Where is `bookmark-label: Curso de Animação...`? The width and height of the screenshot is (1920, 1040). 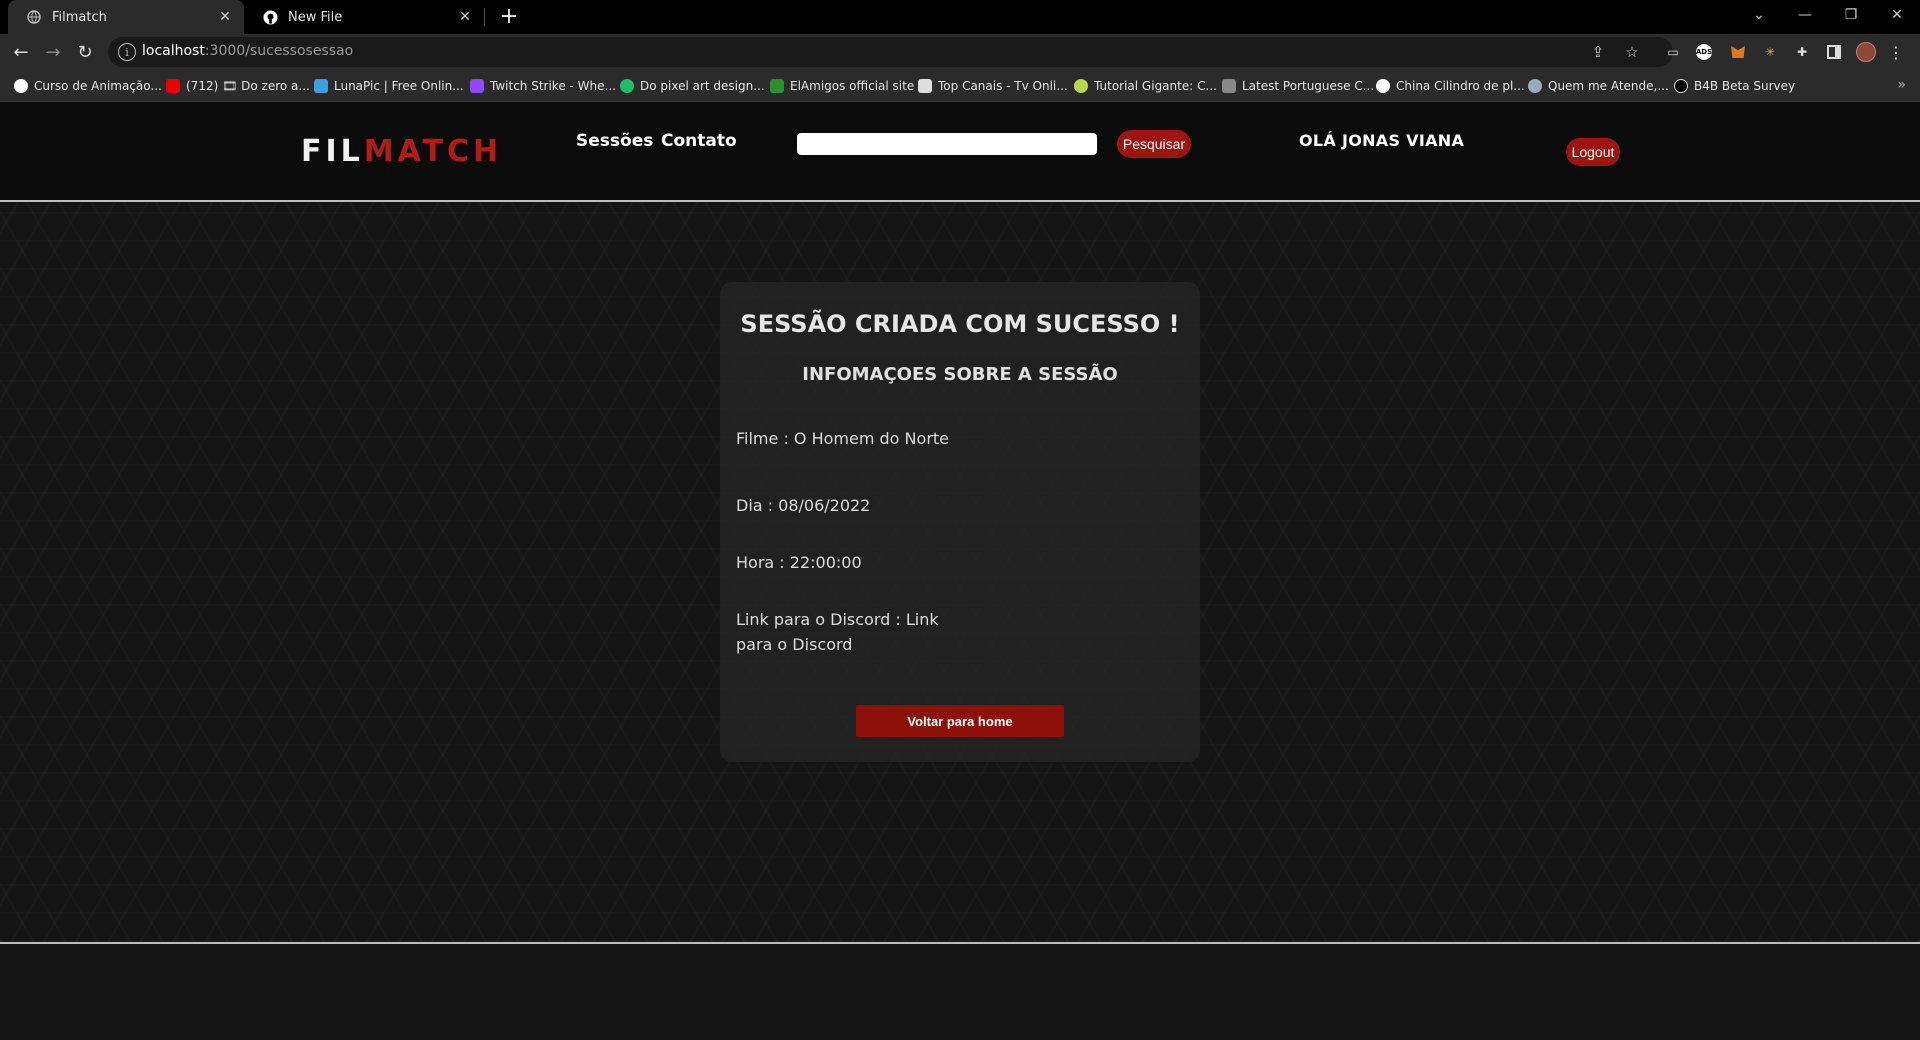
bookmark-label: Curso de Animação... is located at coordinates (98, 86).